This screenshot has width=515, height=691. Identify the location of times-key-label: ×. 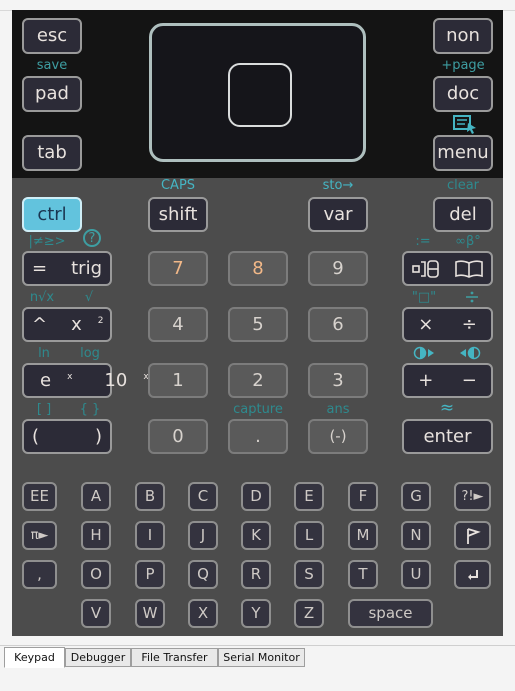
(426, 324).